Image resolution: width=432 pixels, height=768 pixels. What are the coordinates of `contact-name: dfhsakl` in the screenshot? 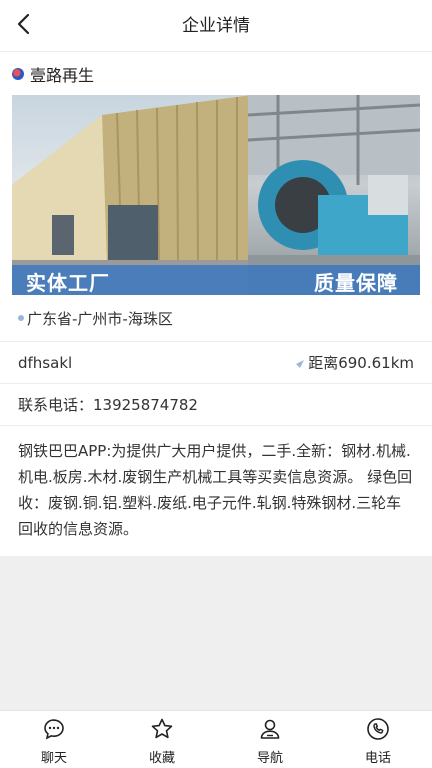 It's located at (45, 362).